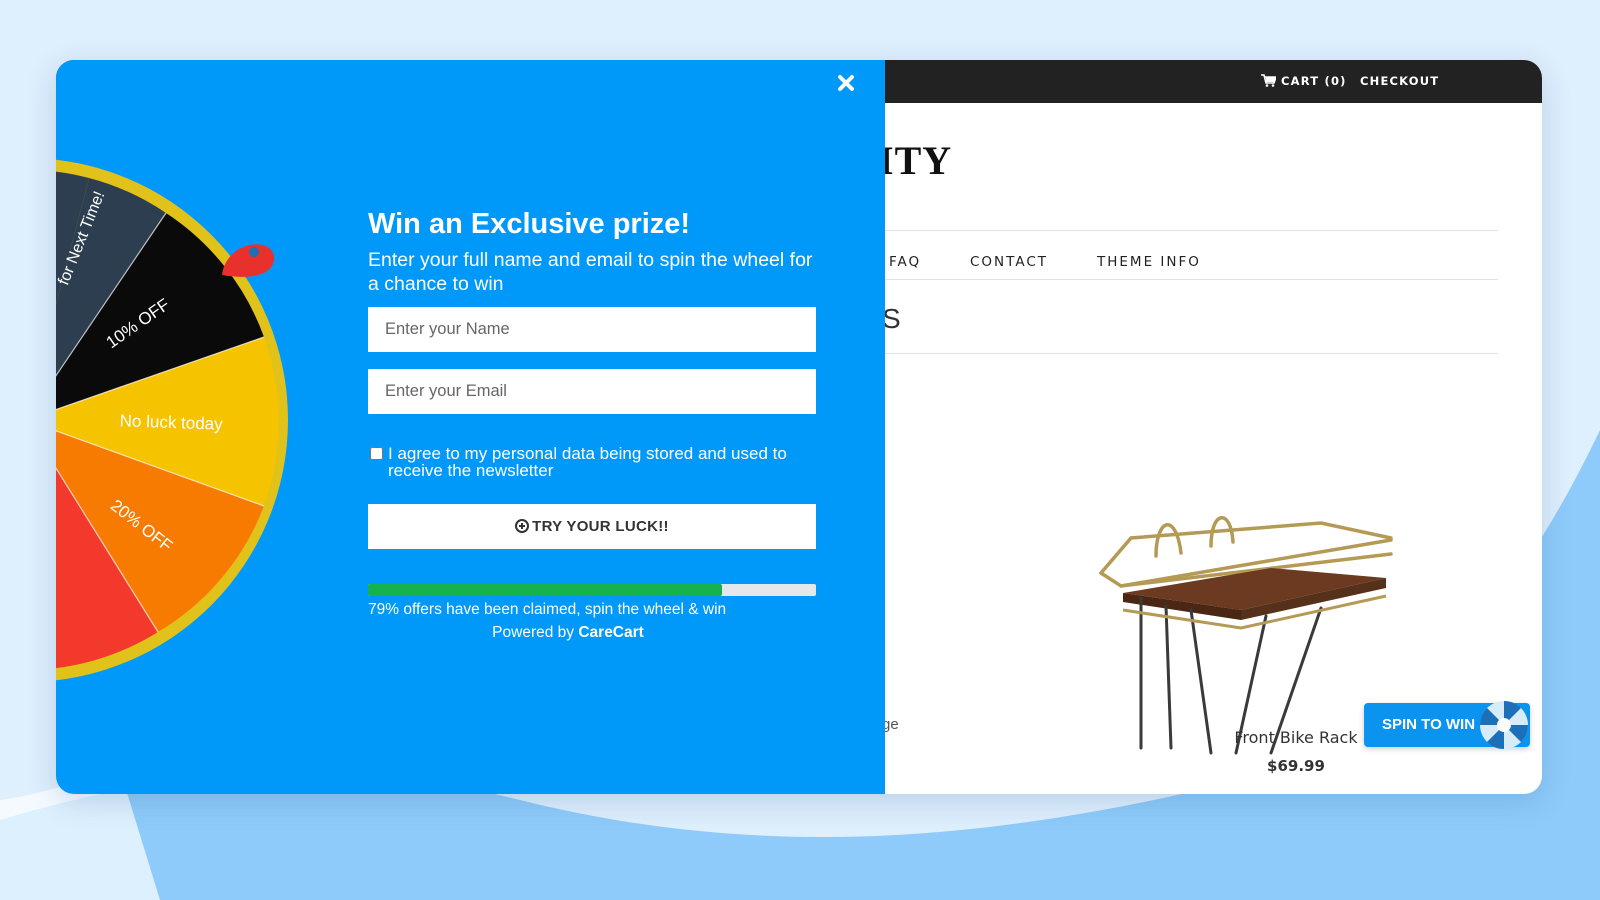 The height and width of the screenshot is (900, 1600). What do you see at coordinates (248, 260) in the screenshot?
I see `wheel-pointer-icon` at bounding box center [248, 260].